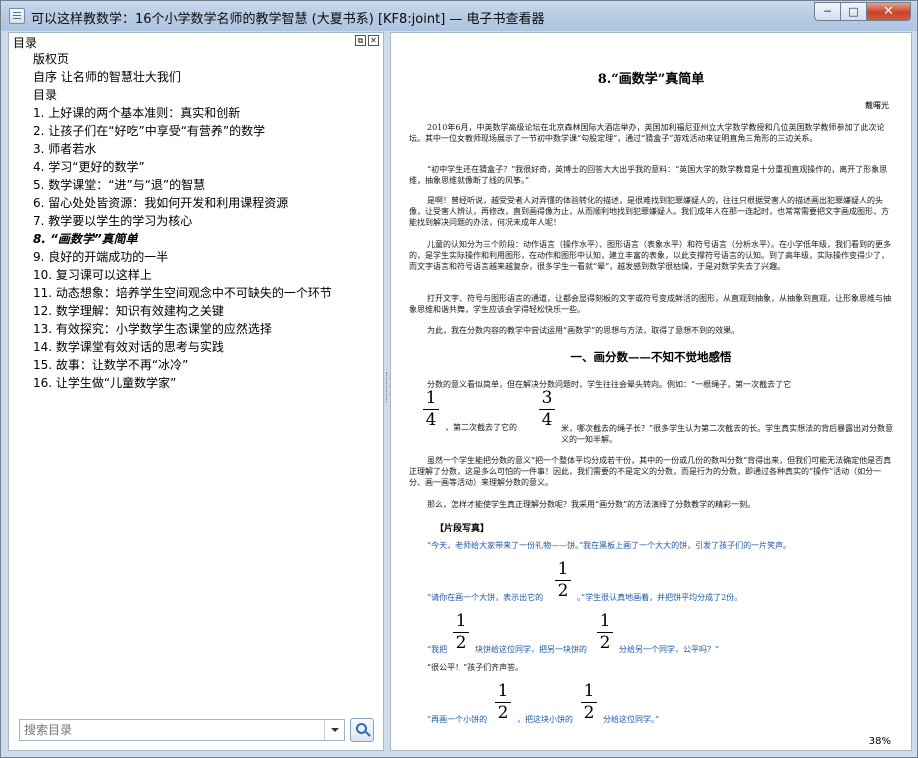 The image size is (918, 758). What do you see at coordinates (196, 293) in the screenshot?
I see `toc-item: 11. 动态想象：培养学生空间观念中不可缺失的一个环节` at bounding box center [196, 293].